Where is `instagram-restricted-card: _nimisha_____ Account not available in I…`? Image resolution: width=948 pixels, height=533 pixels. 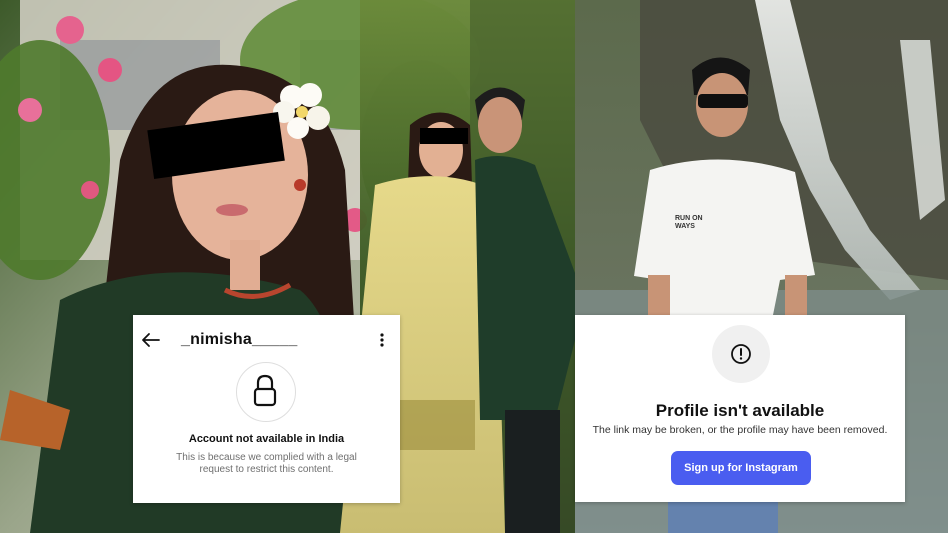
instagram-restricted-card: _nimisha_____ Account not available in I… is located at coordinates (266, 409).